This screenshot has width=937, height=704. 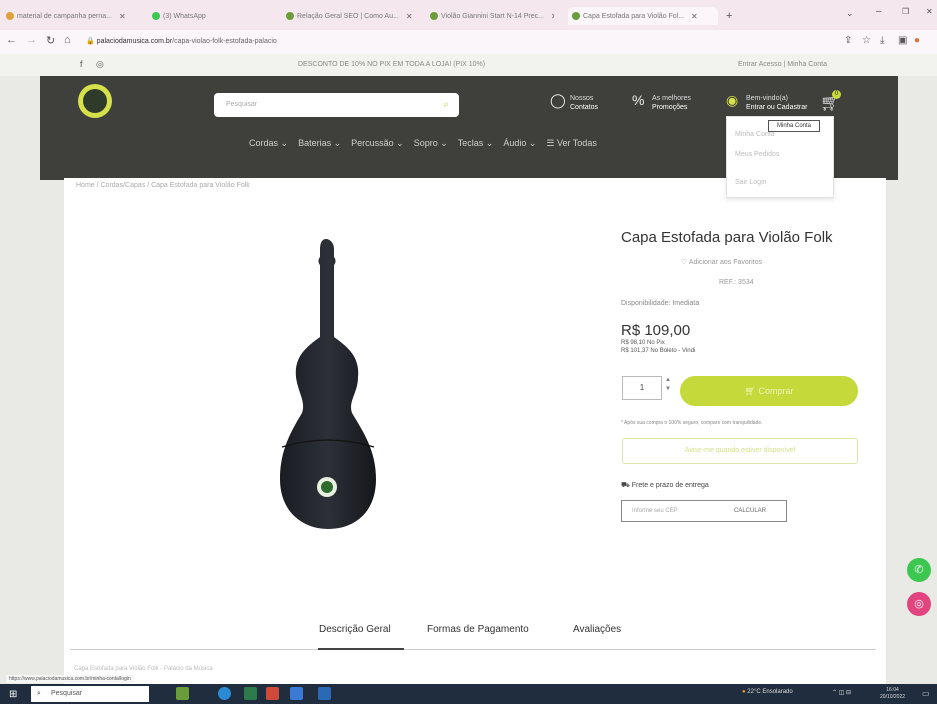 I want to click on facebook-icon: f, so click(x=81, y=64).